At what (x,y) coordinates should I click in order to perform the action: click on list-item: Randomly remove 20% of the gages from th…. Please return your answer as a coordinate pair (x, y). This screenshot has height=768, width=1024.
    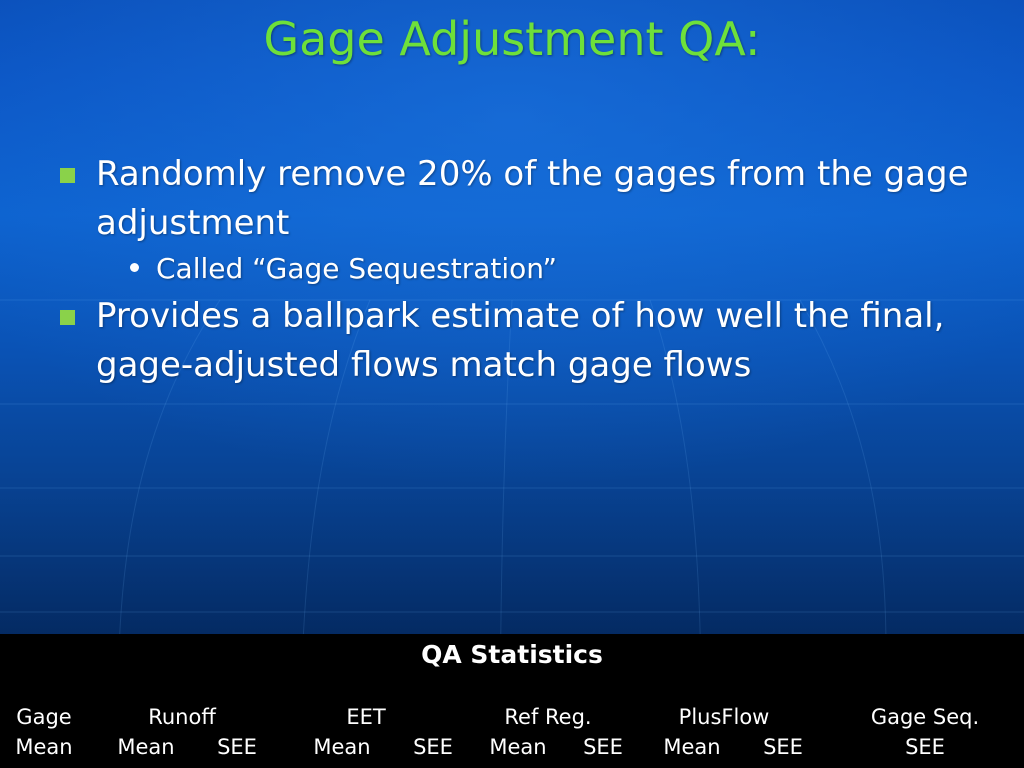
    Looking at the image, I should click on (512, 198).